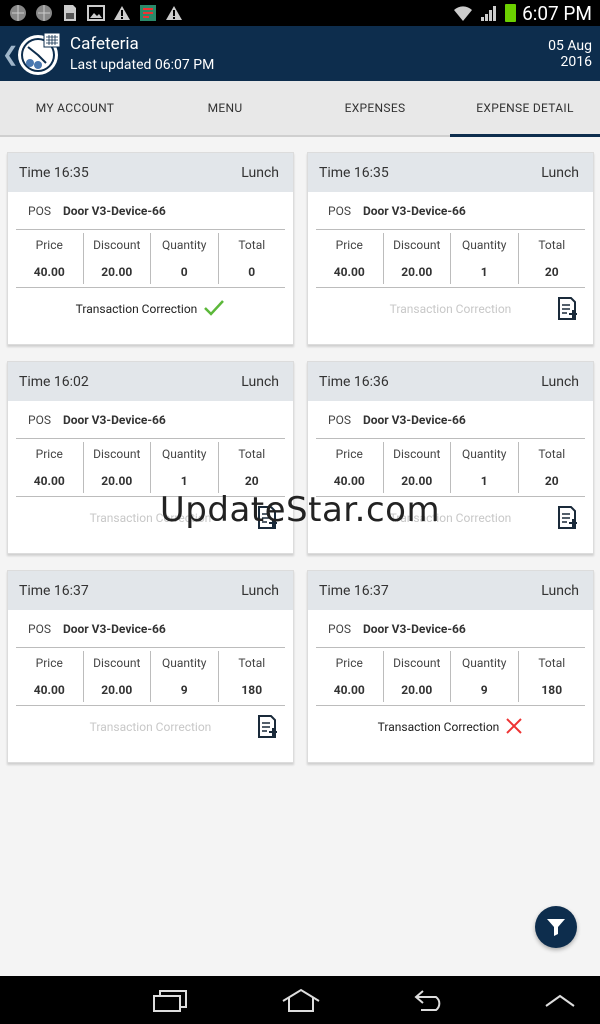  Describe the element at coordinates (184, 258) in the screenshot. I see `quantity-stat: Quantity 0` at that location.